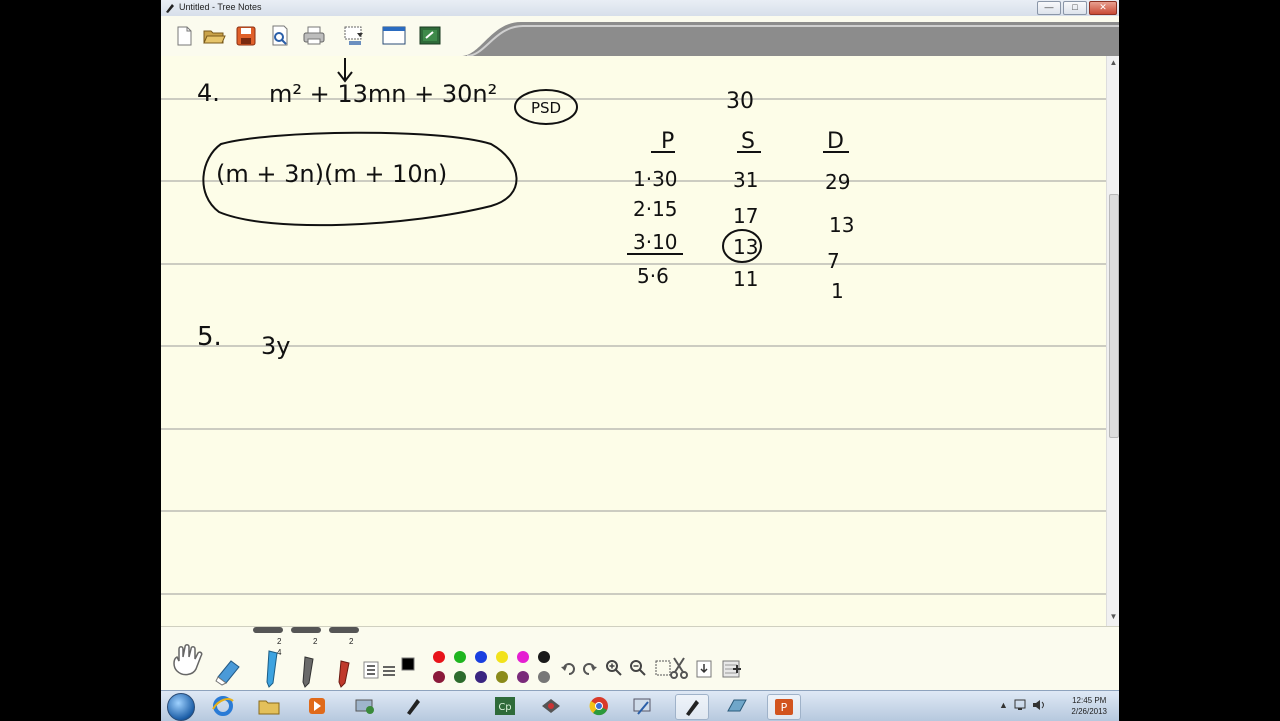 This screenshot has width=1280, height=721. Describe the element at coordinates (1089, 700) in the screenshot. I see `clock-time: 12:45 PM` at that location.